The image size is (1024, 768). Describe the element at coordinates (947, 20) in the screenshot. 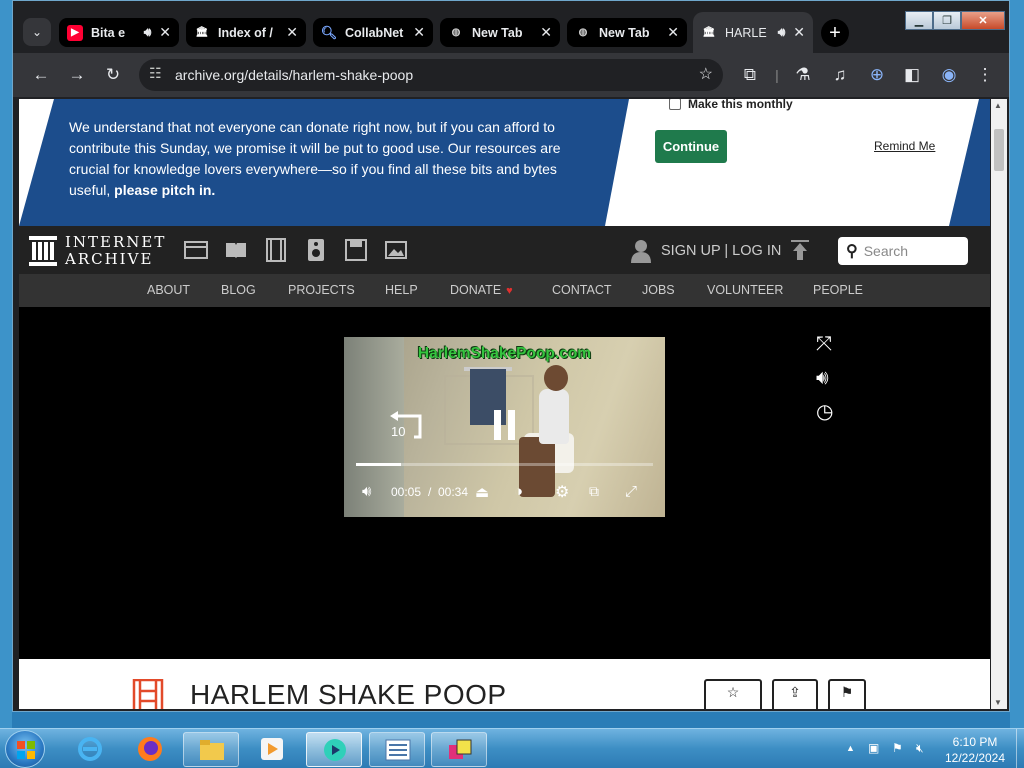

I see `maximize-button: ❐` at that location.